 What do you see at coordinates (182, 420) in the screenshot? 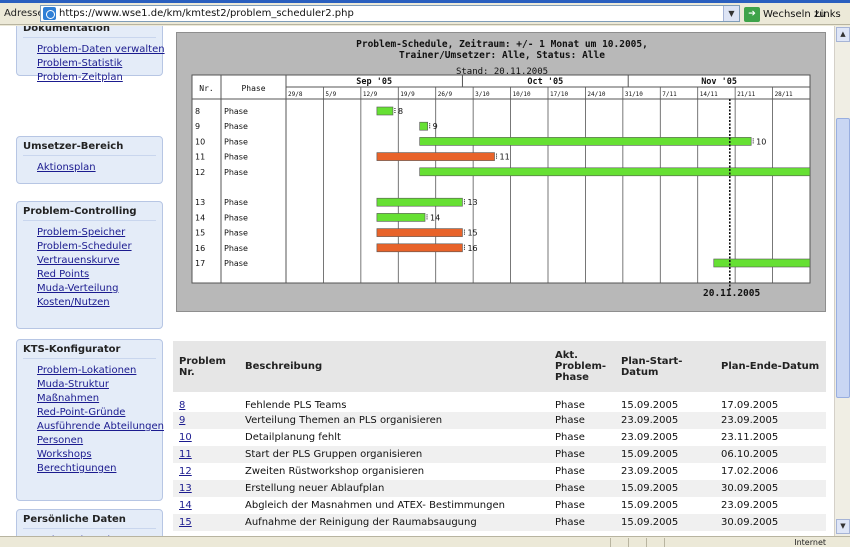
I see `problem-link: 9` at bounding box center [182, 420].